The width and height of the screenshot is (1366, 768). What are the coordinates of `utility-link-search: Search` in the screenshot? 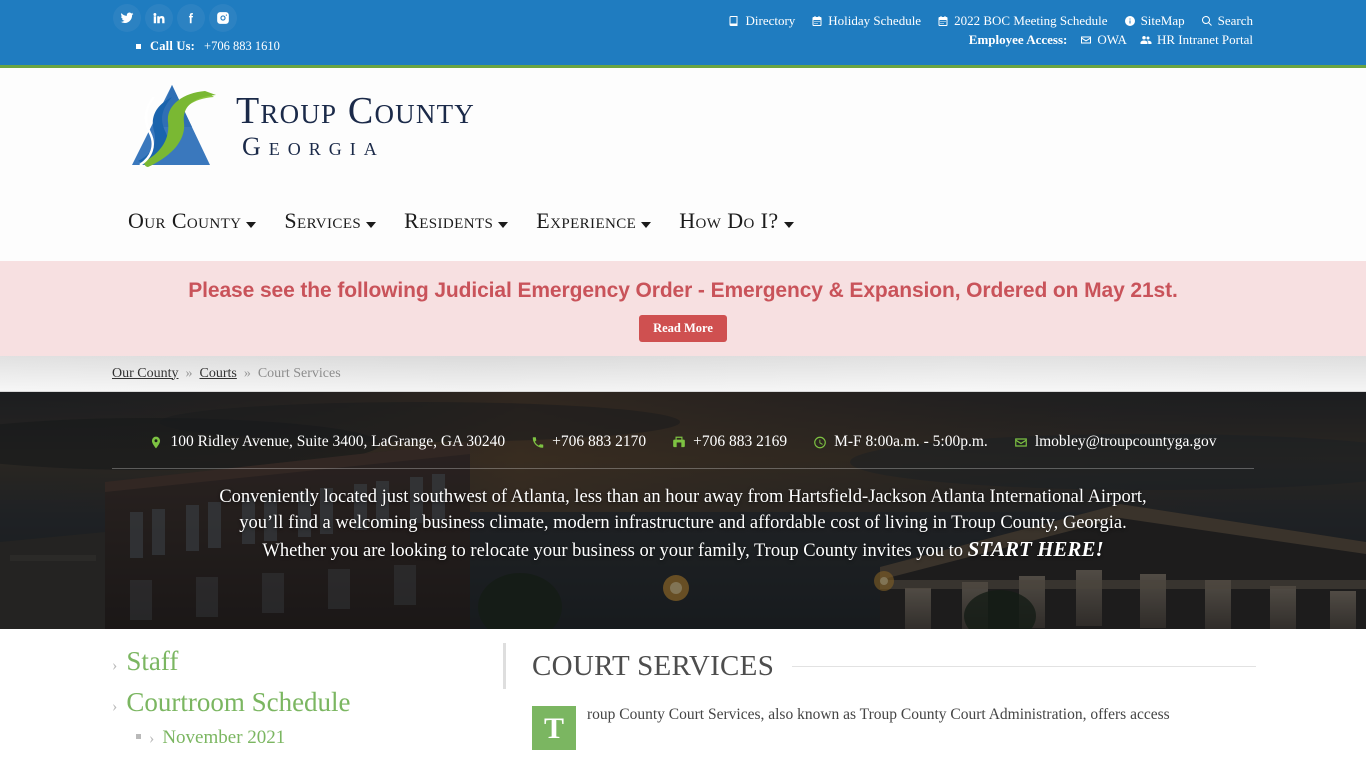 It's located at (1227, 21).